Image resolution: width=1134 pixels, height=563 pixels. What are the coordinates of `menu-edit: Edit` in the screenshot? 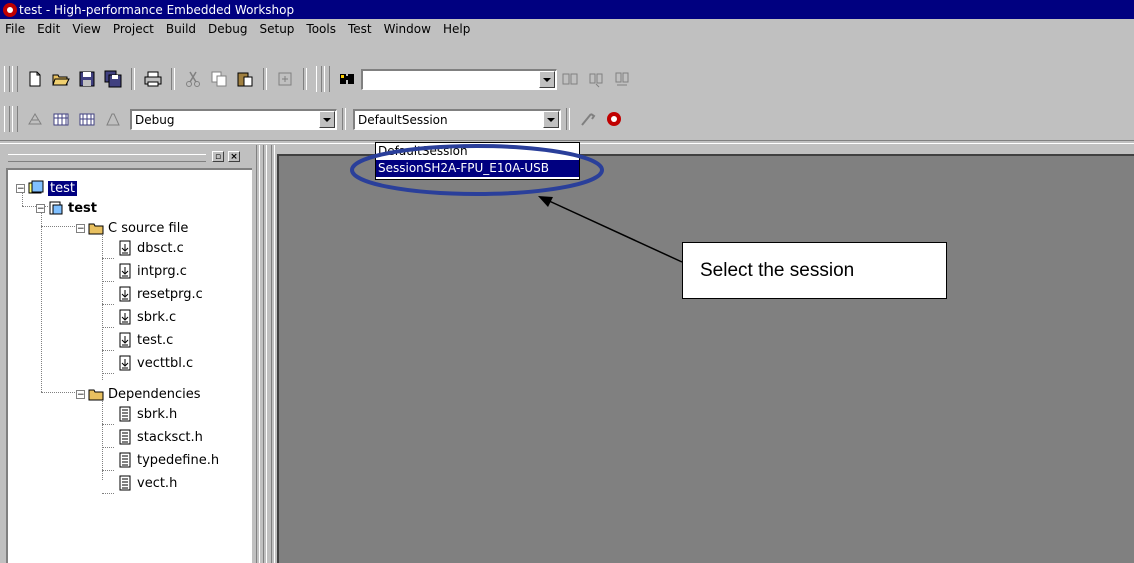 It's located at (48, 29).